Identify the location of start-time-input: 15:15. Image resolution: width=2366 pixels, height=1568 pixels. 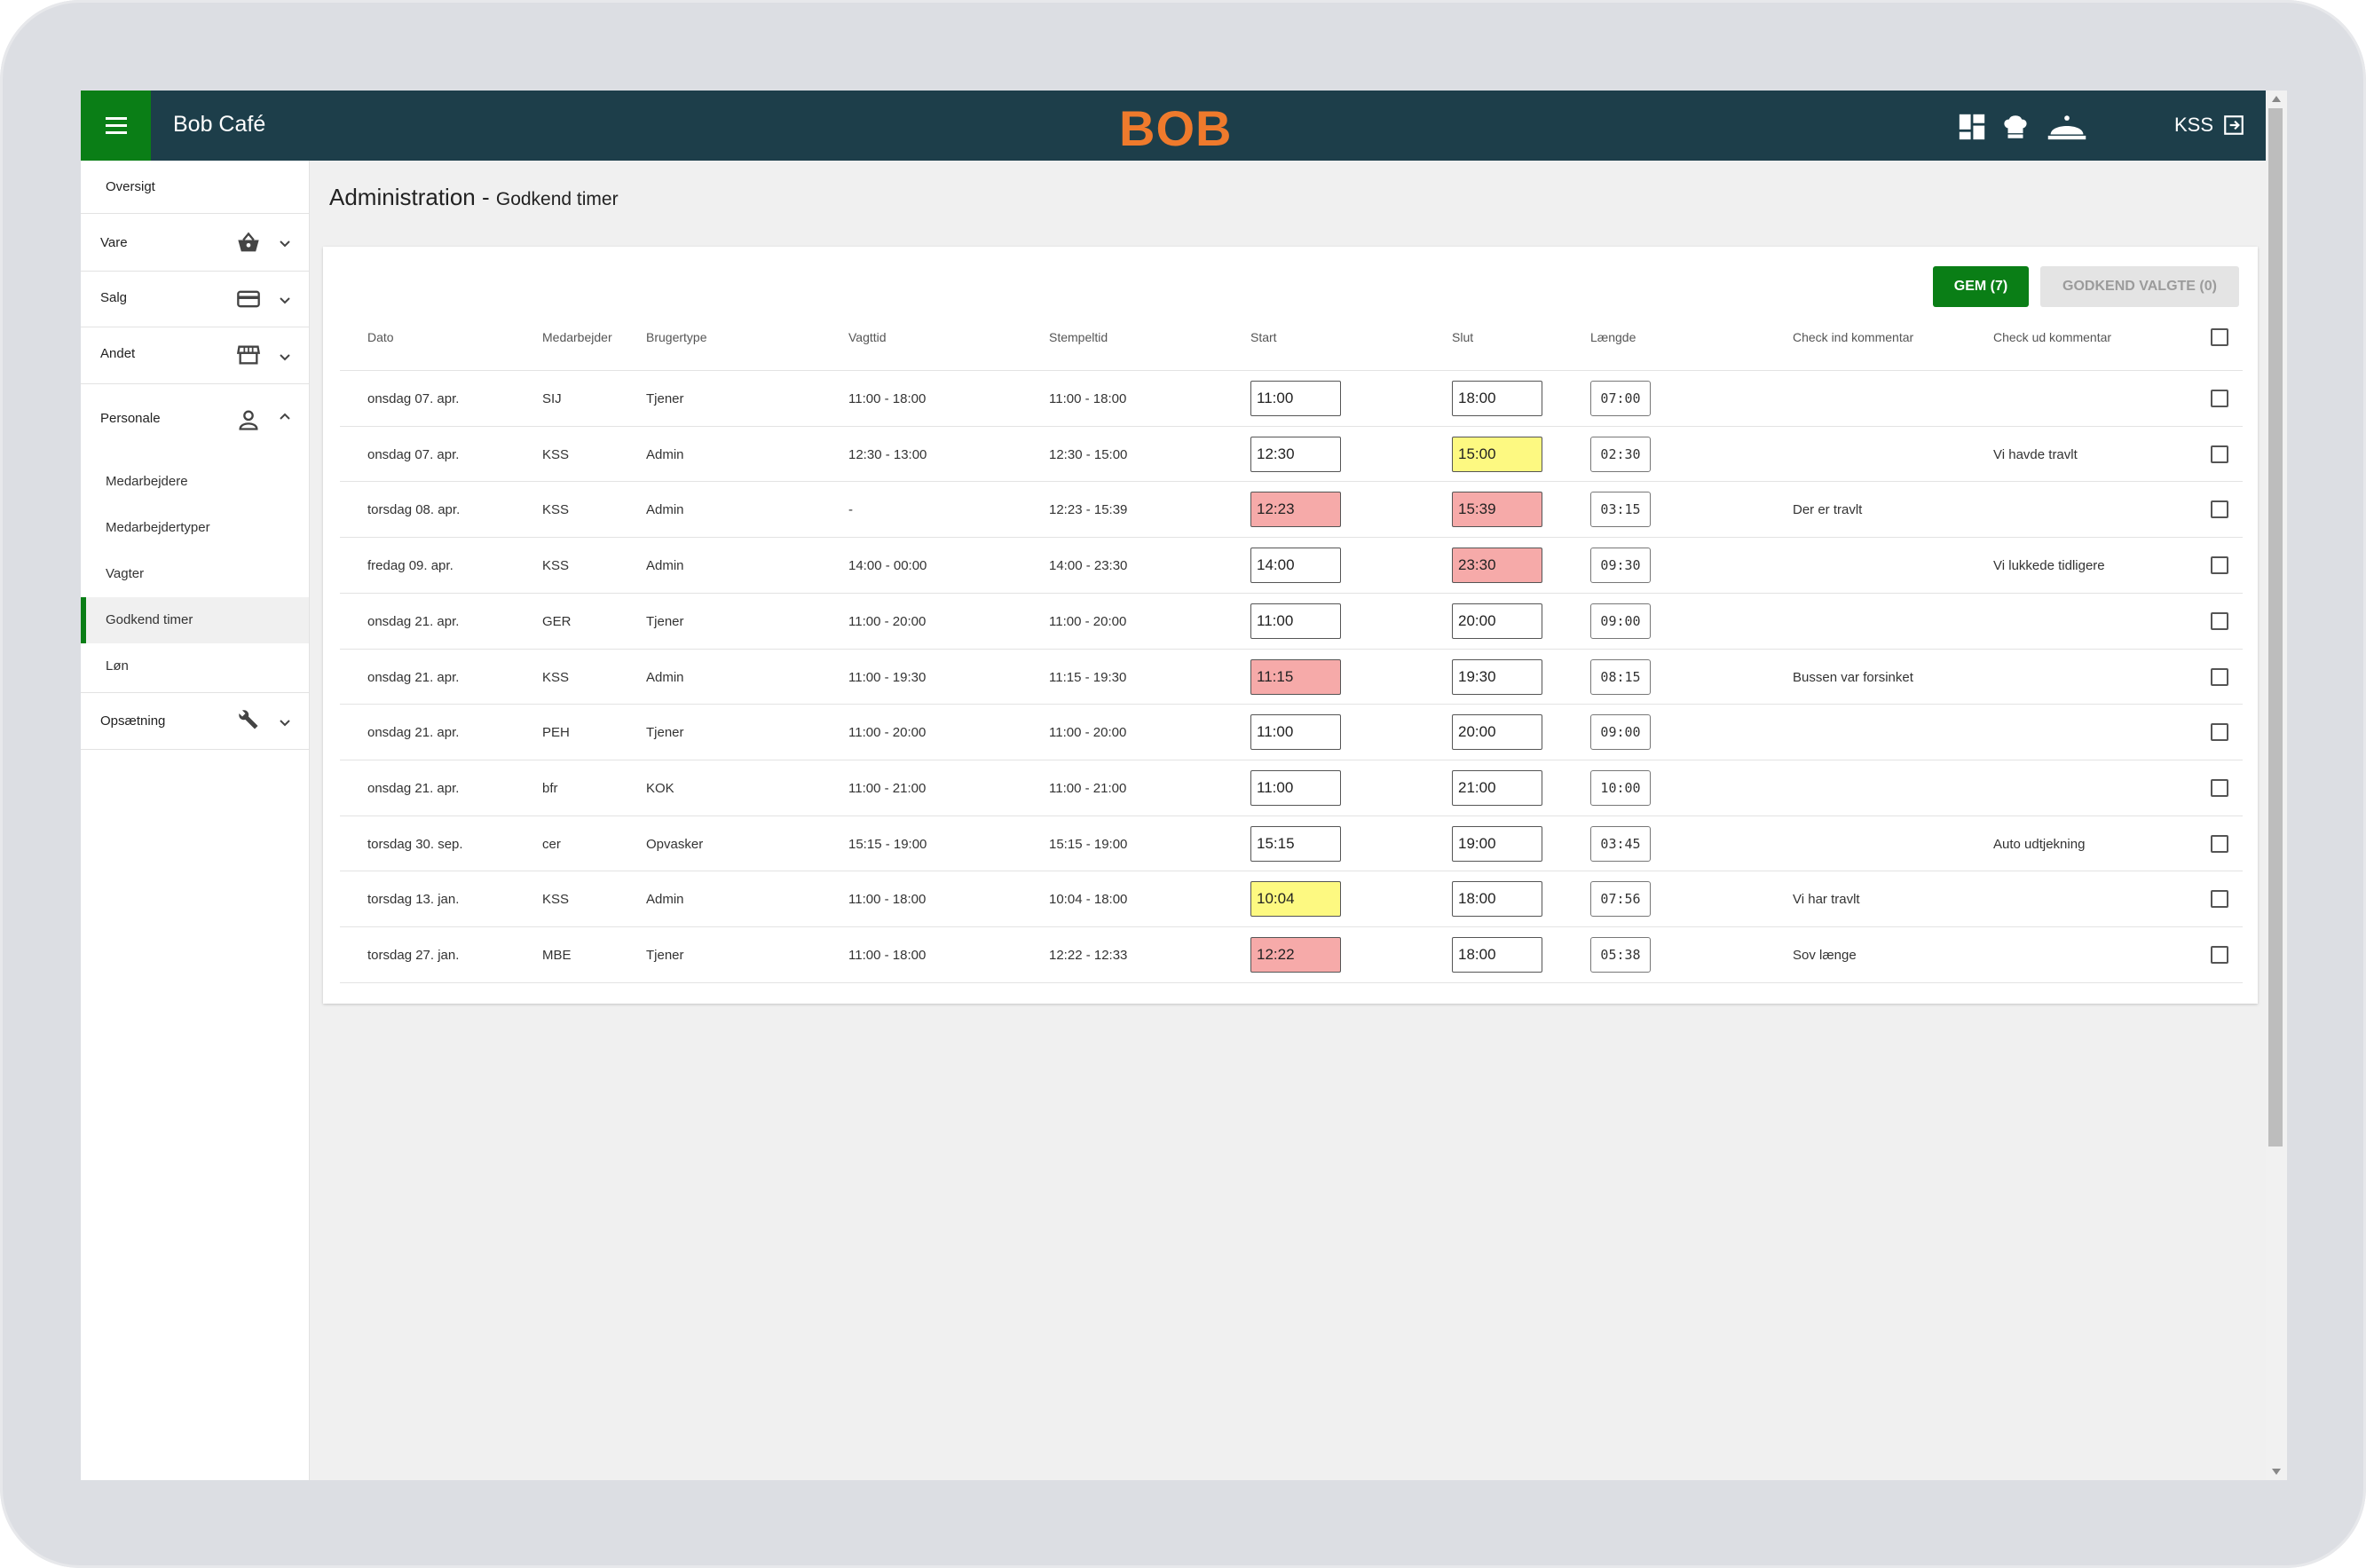
(1295, 844).